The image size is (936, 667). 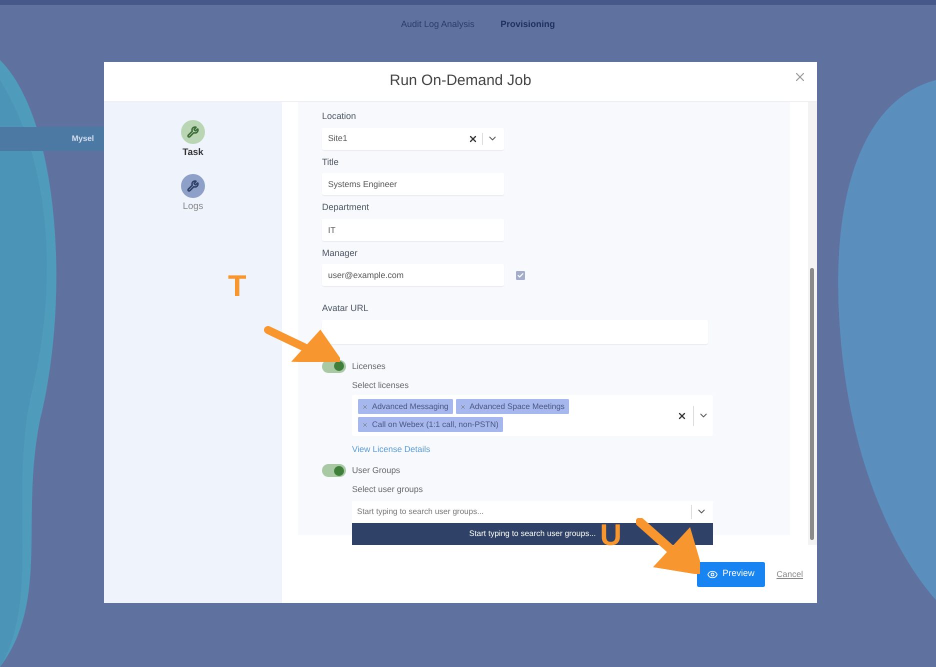 What do you see at coordinates (345, 308) in the screenshot?
I see `field-label: Avatar URL` at bounding box center [345, 308].